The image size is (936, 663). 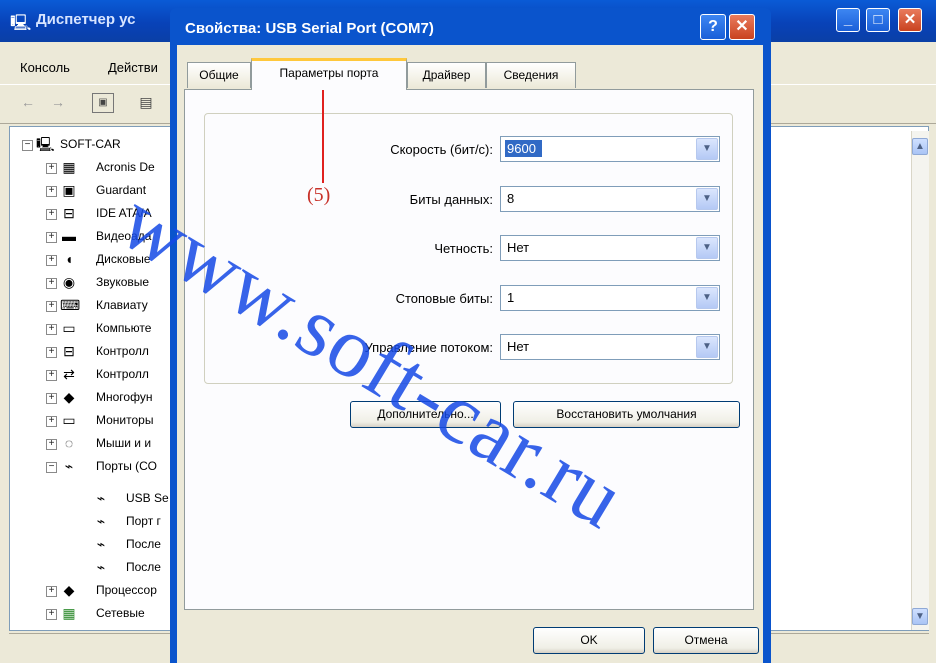 I want to click on computer-icon: ▭, so click(x=69, y=328).